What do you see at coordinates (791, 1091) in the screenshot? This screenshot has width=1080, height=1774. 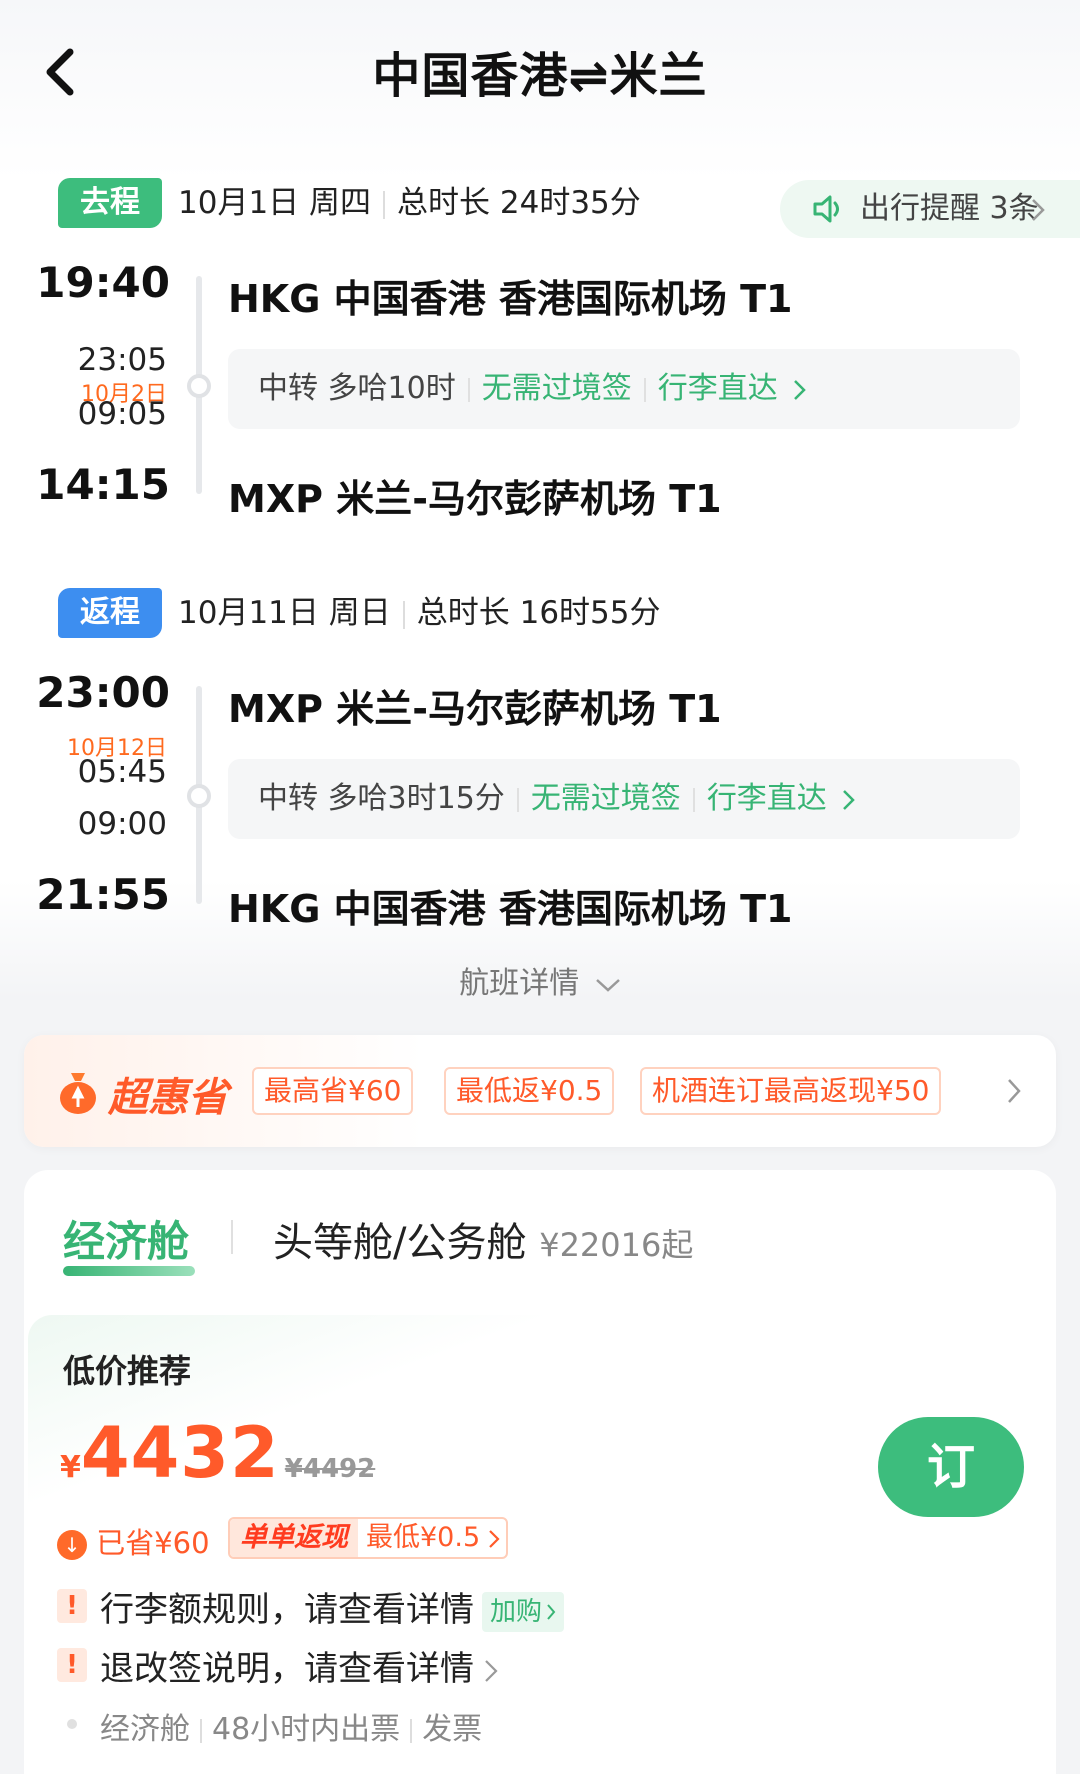 I see `promo-chip: 机酒连订最高返现¥50` at bounding box center [791, 1091].